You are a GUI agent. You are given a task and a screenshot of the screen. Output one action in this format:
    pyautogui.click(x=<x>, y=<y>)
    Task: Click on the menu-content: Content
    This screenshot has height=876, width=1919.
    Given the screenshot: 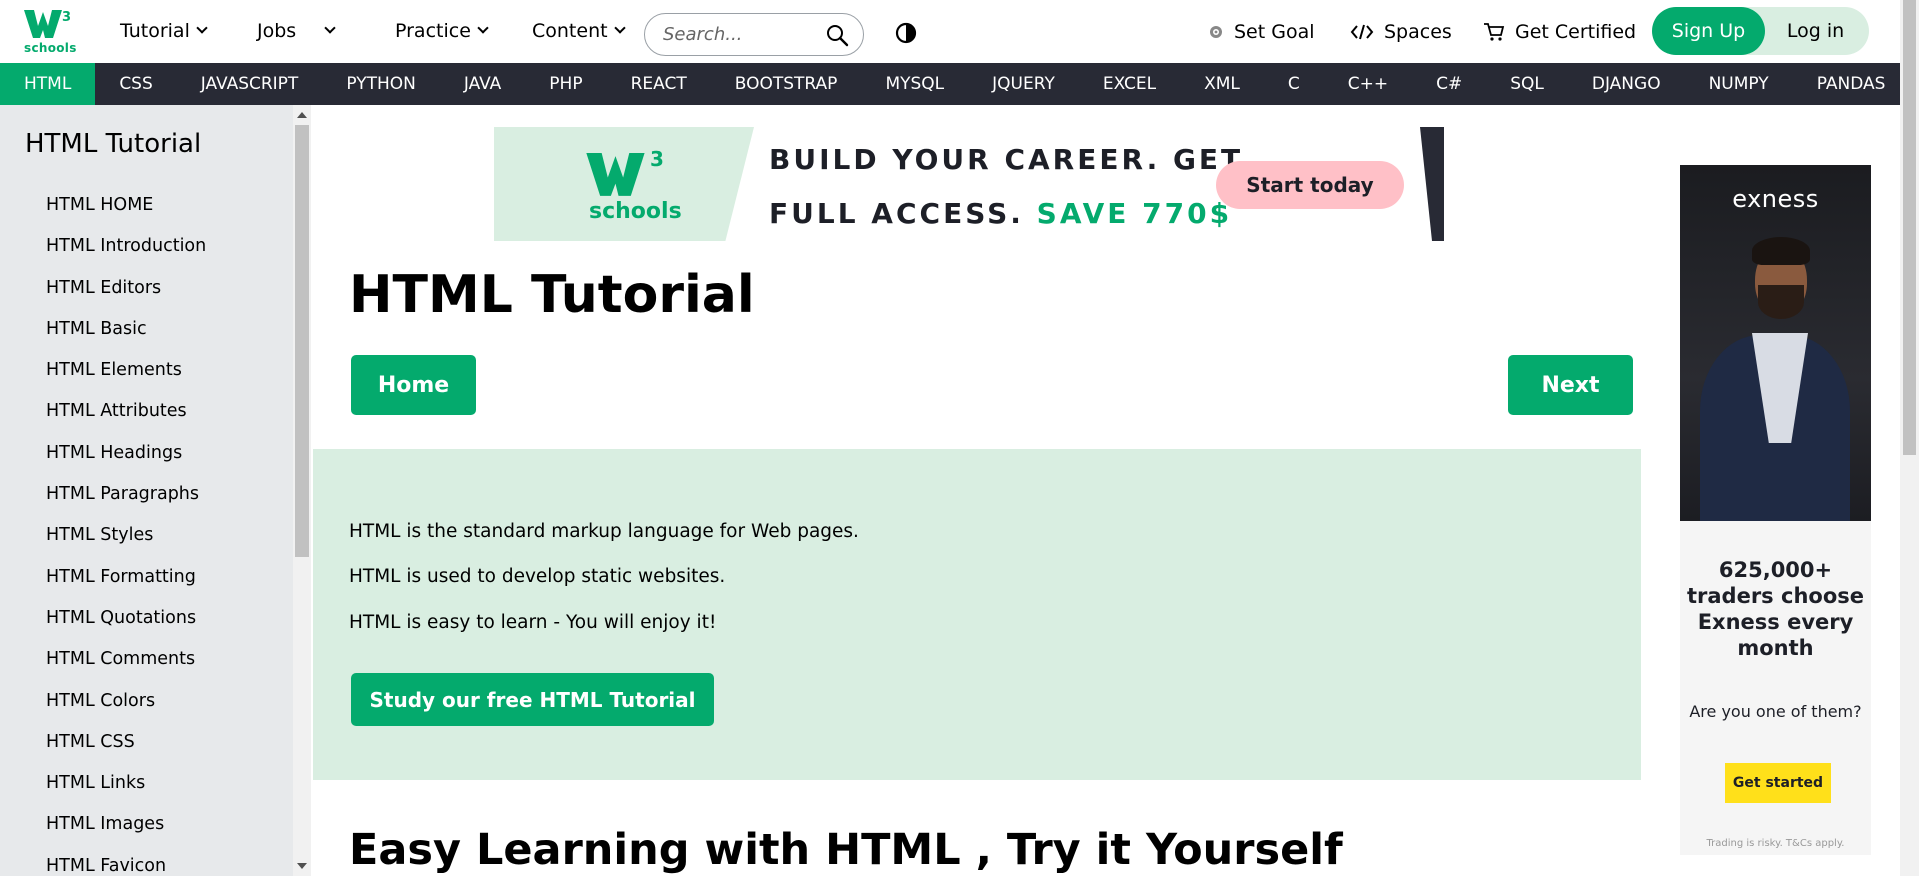 What is the action you would take?
    pyautogui.click(x=579, y=31)
    